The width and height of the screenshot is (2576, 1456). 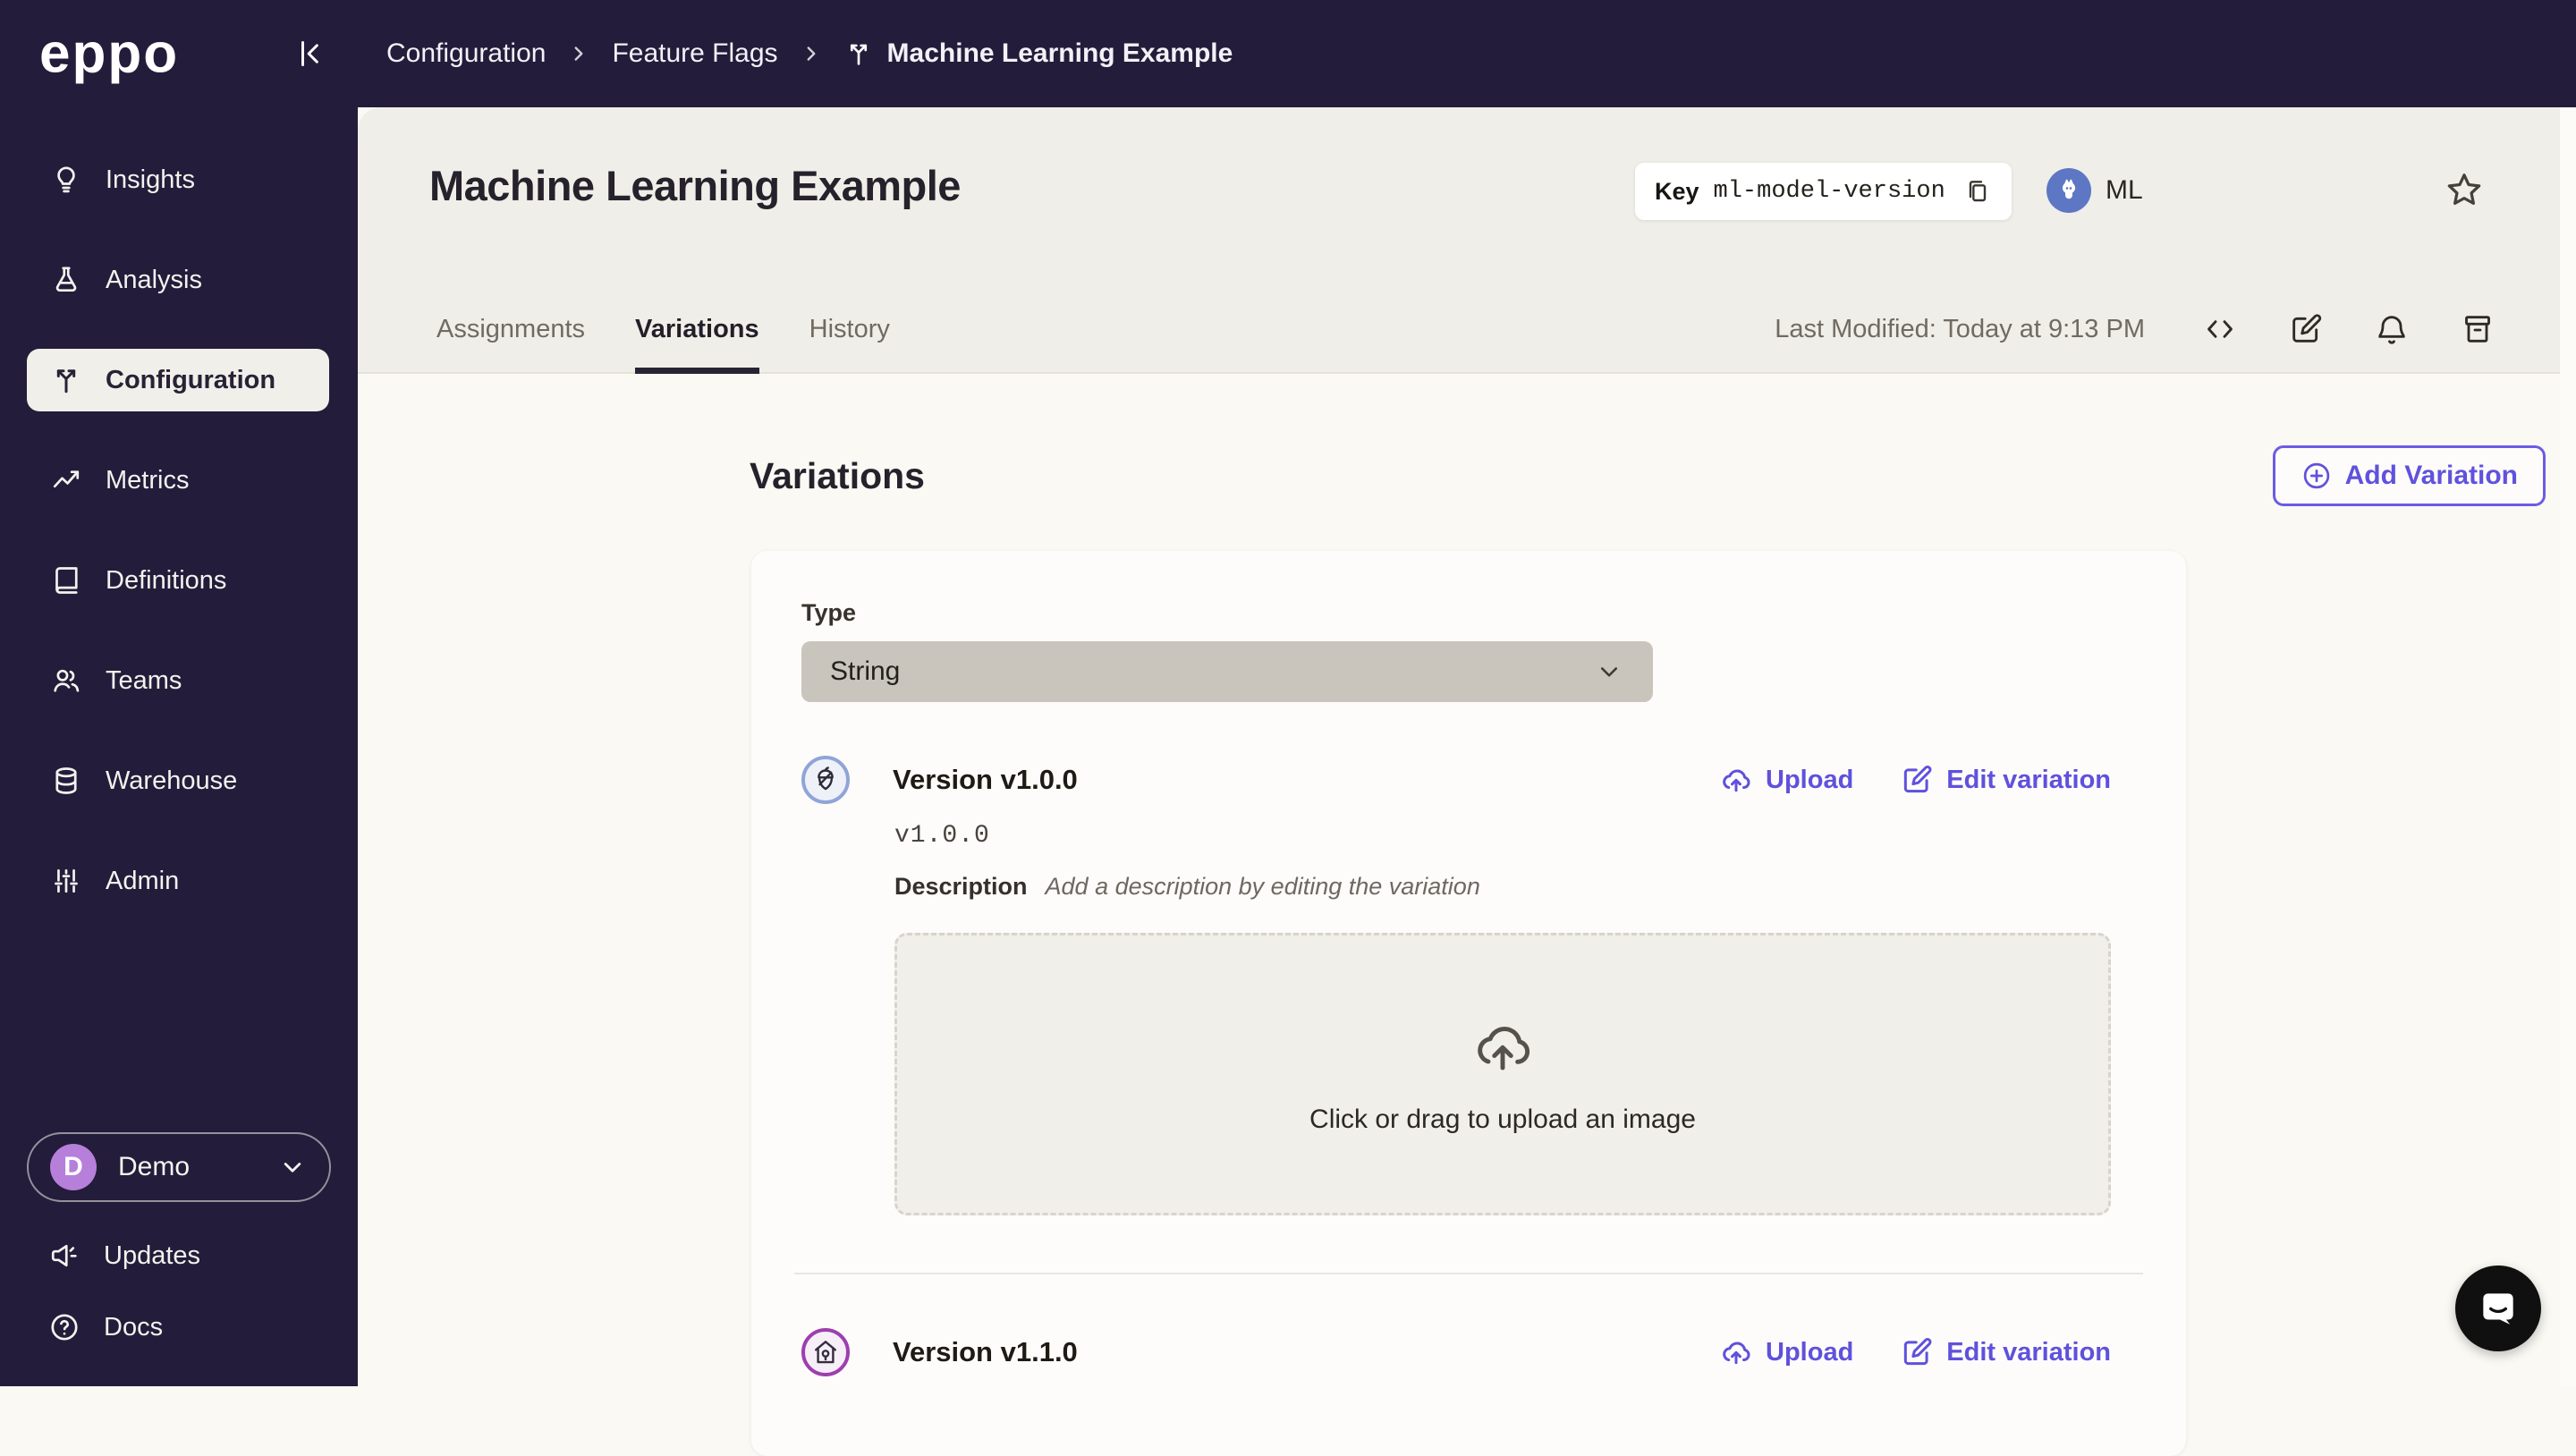 I want to click on lightbulb-icon, so click(x=66, y=180).